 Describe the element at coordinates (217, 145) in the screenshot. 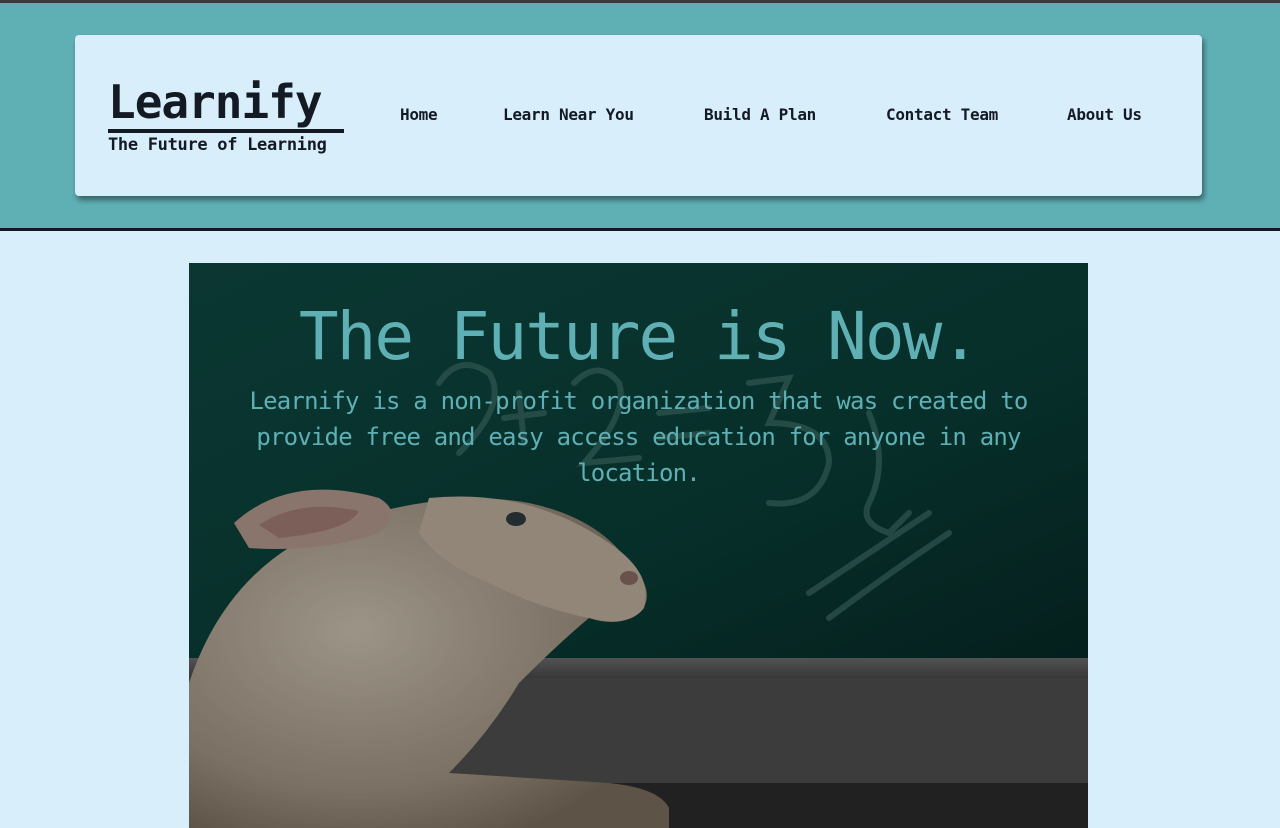

I see `brand-subtitle: The Future of Learning` at that location.